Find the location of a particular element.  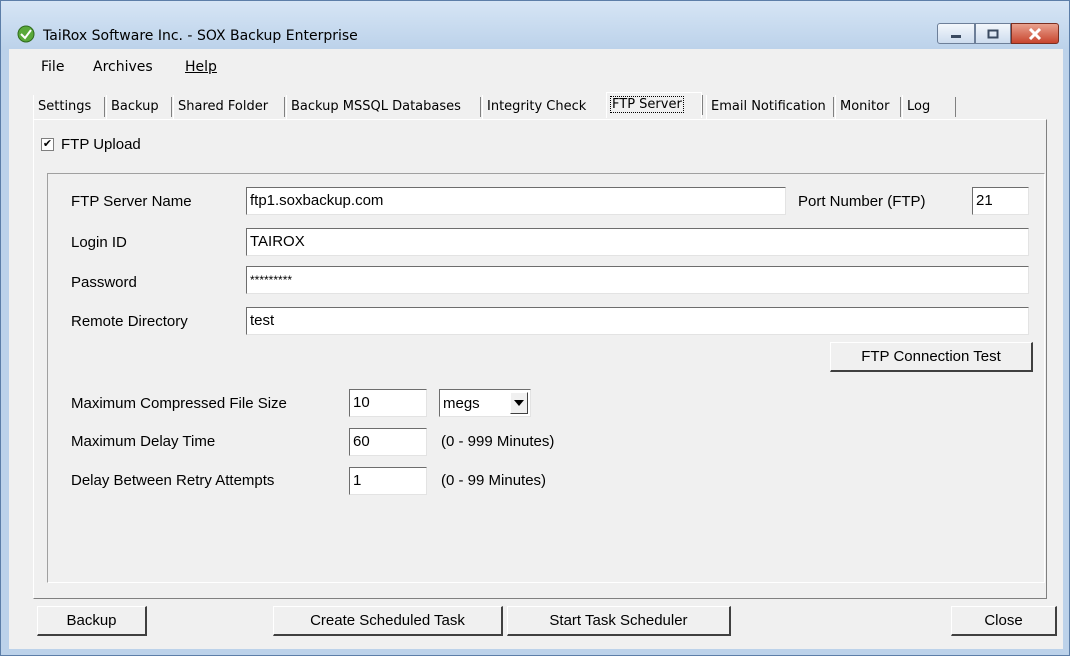

tab-shared-folder: Shared Folder is located at coordinates (229, 107).